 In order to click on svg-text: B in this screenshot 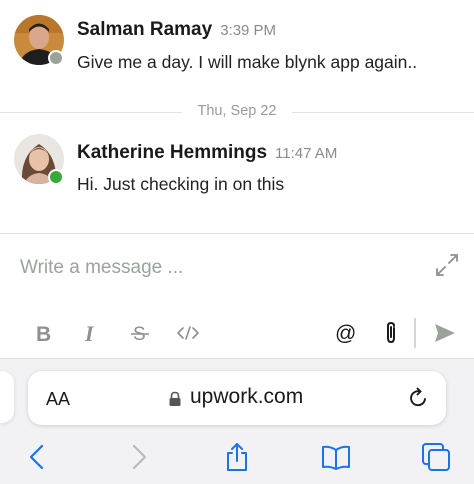, I will do `click(43, 333)`.